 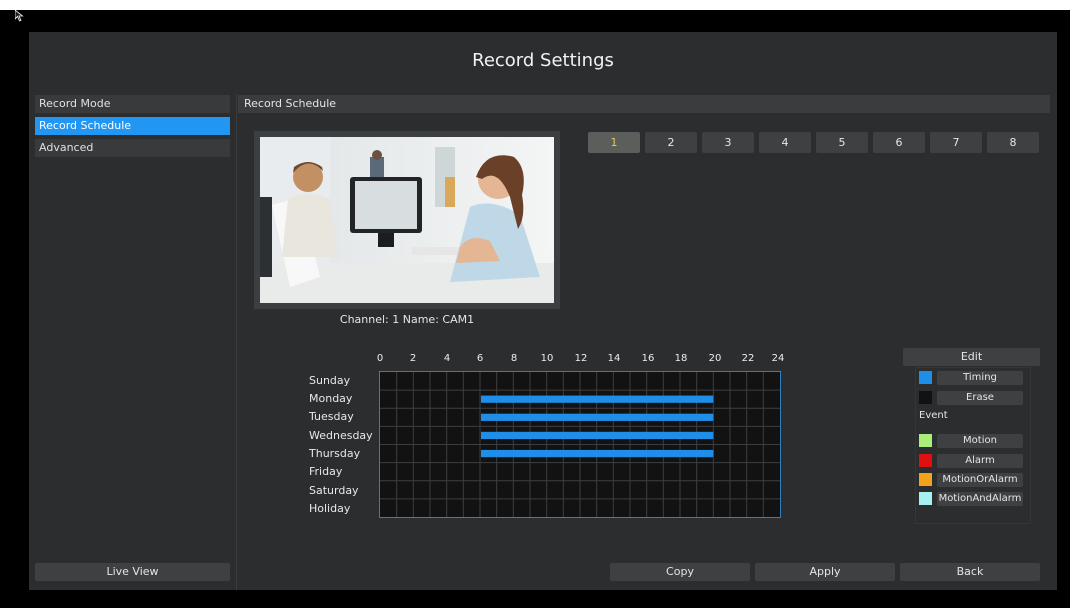 I want to click on top-strip, so click(x=535, y=5).